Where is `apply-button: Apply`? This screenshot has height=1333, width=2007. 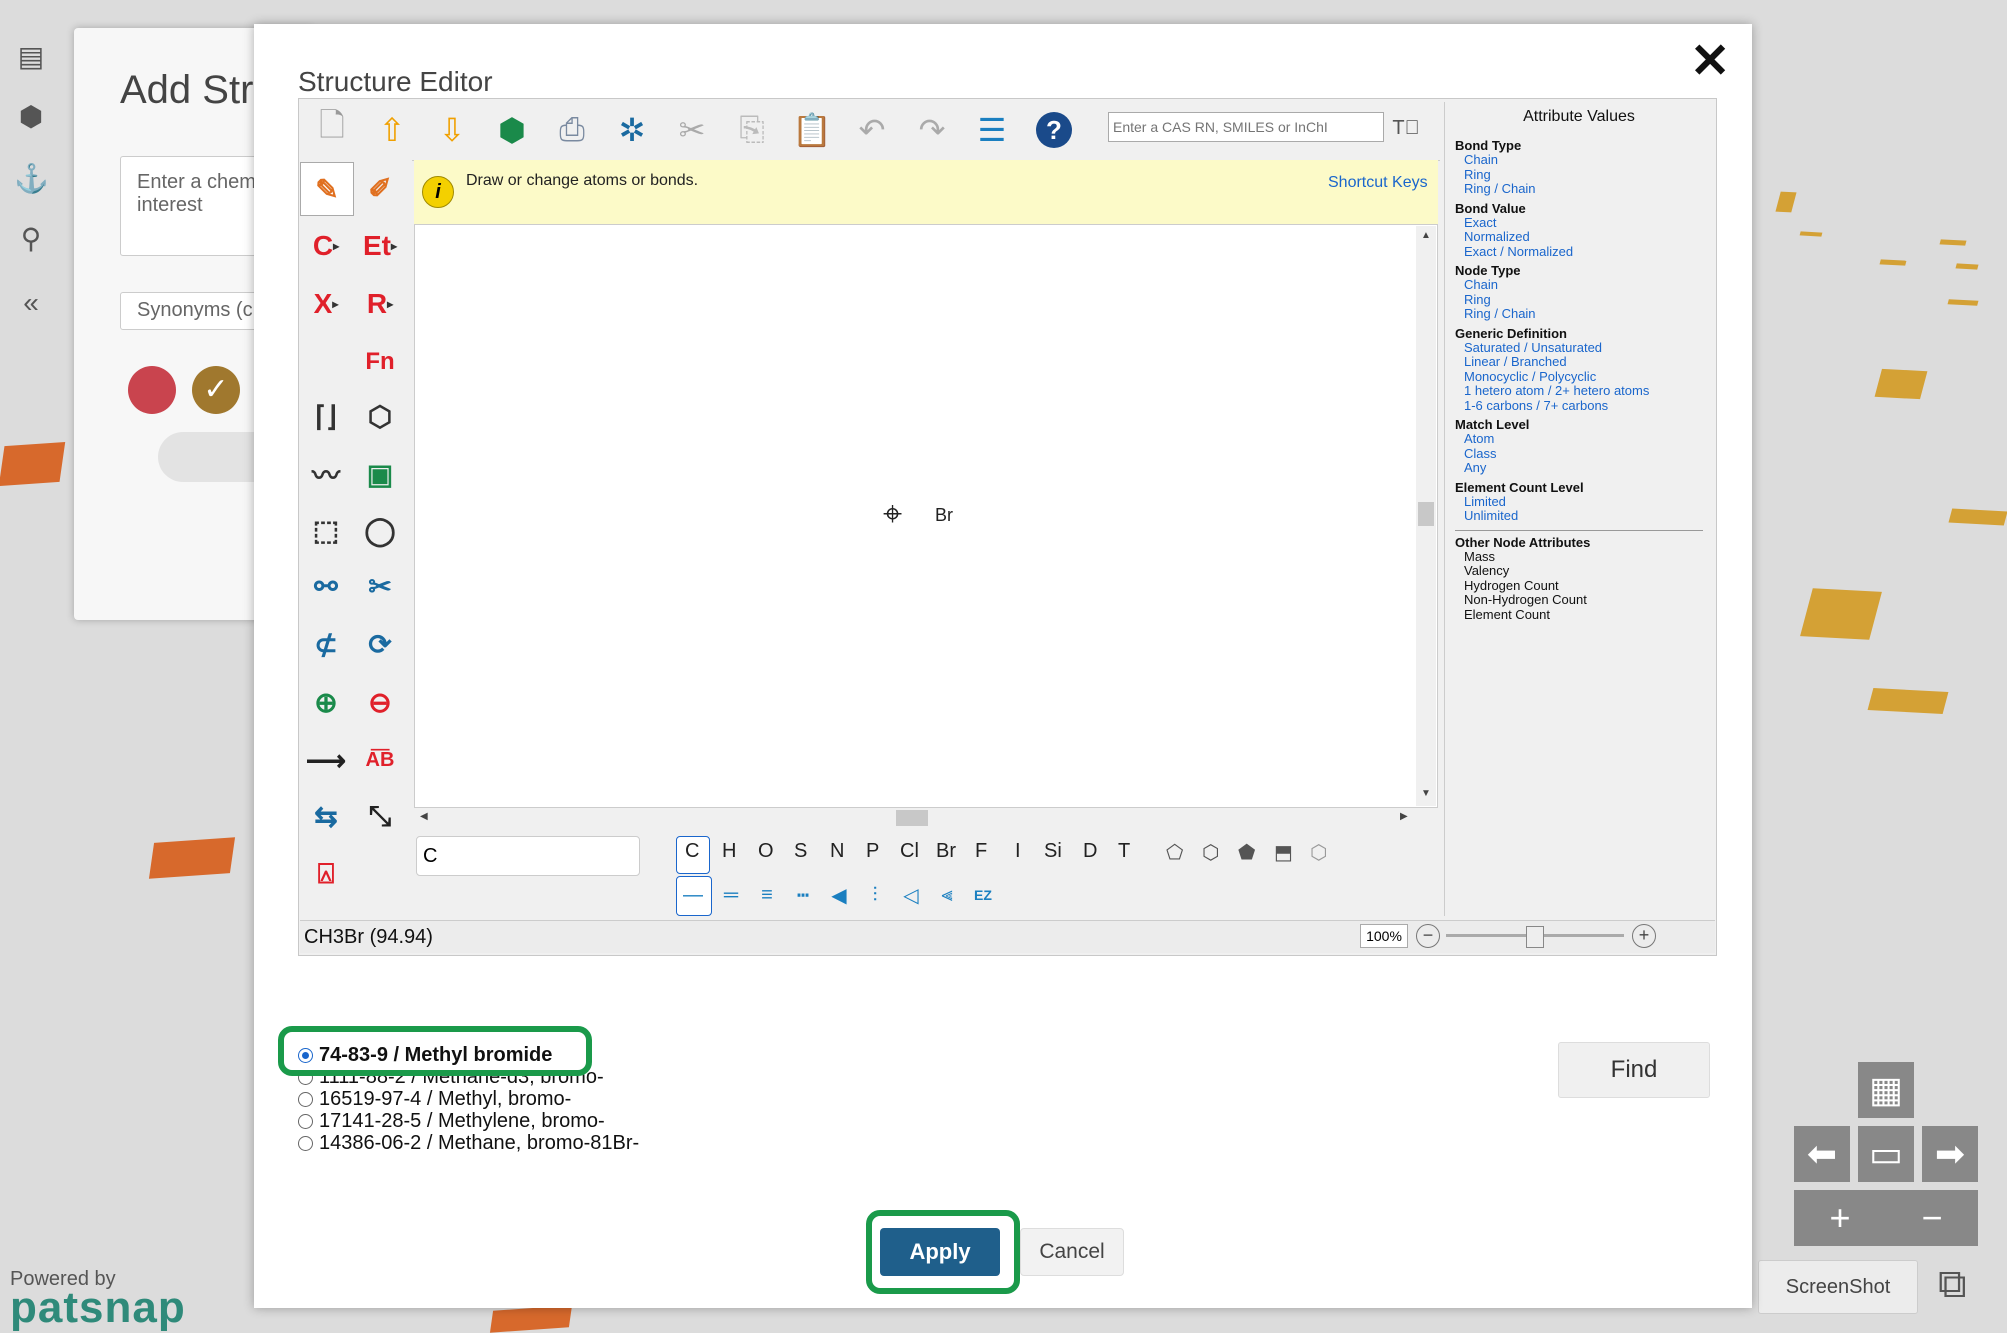 apply-button: Apply is located at coordinates (940, 1252).